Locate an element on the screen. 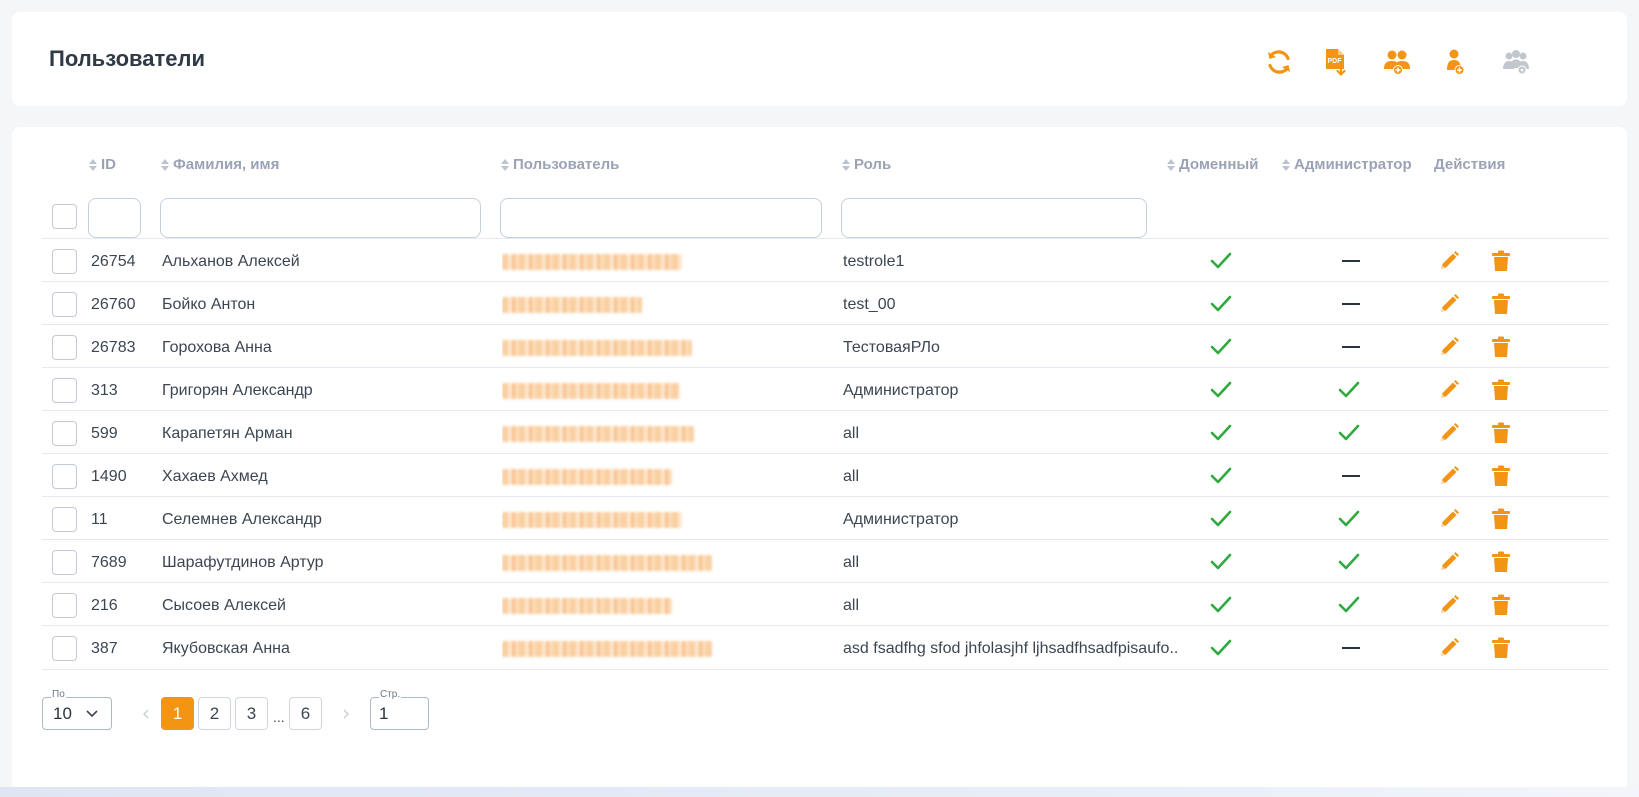 The width and height of the screenshot is (1639, 797). pagination: По 10 1 2 3 ... 6 Стр. is located at coordinates (819, 718).